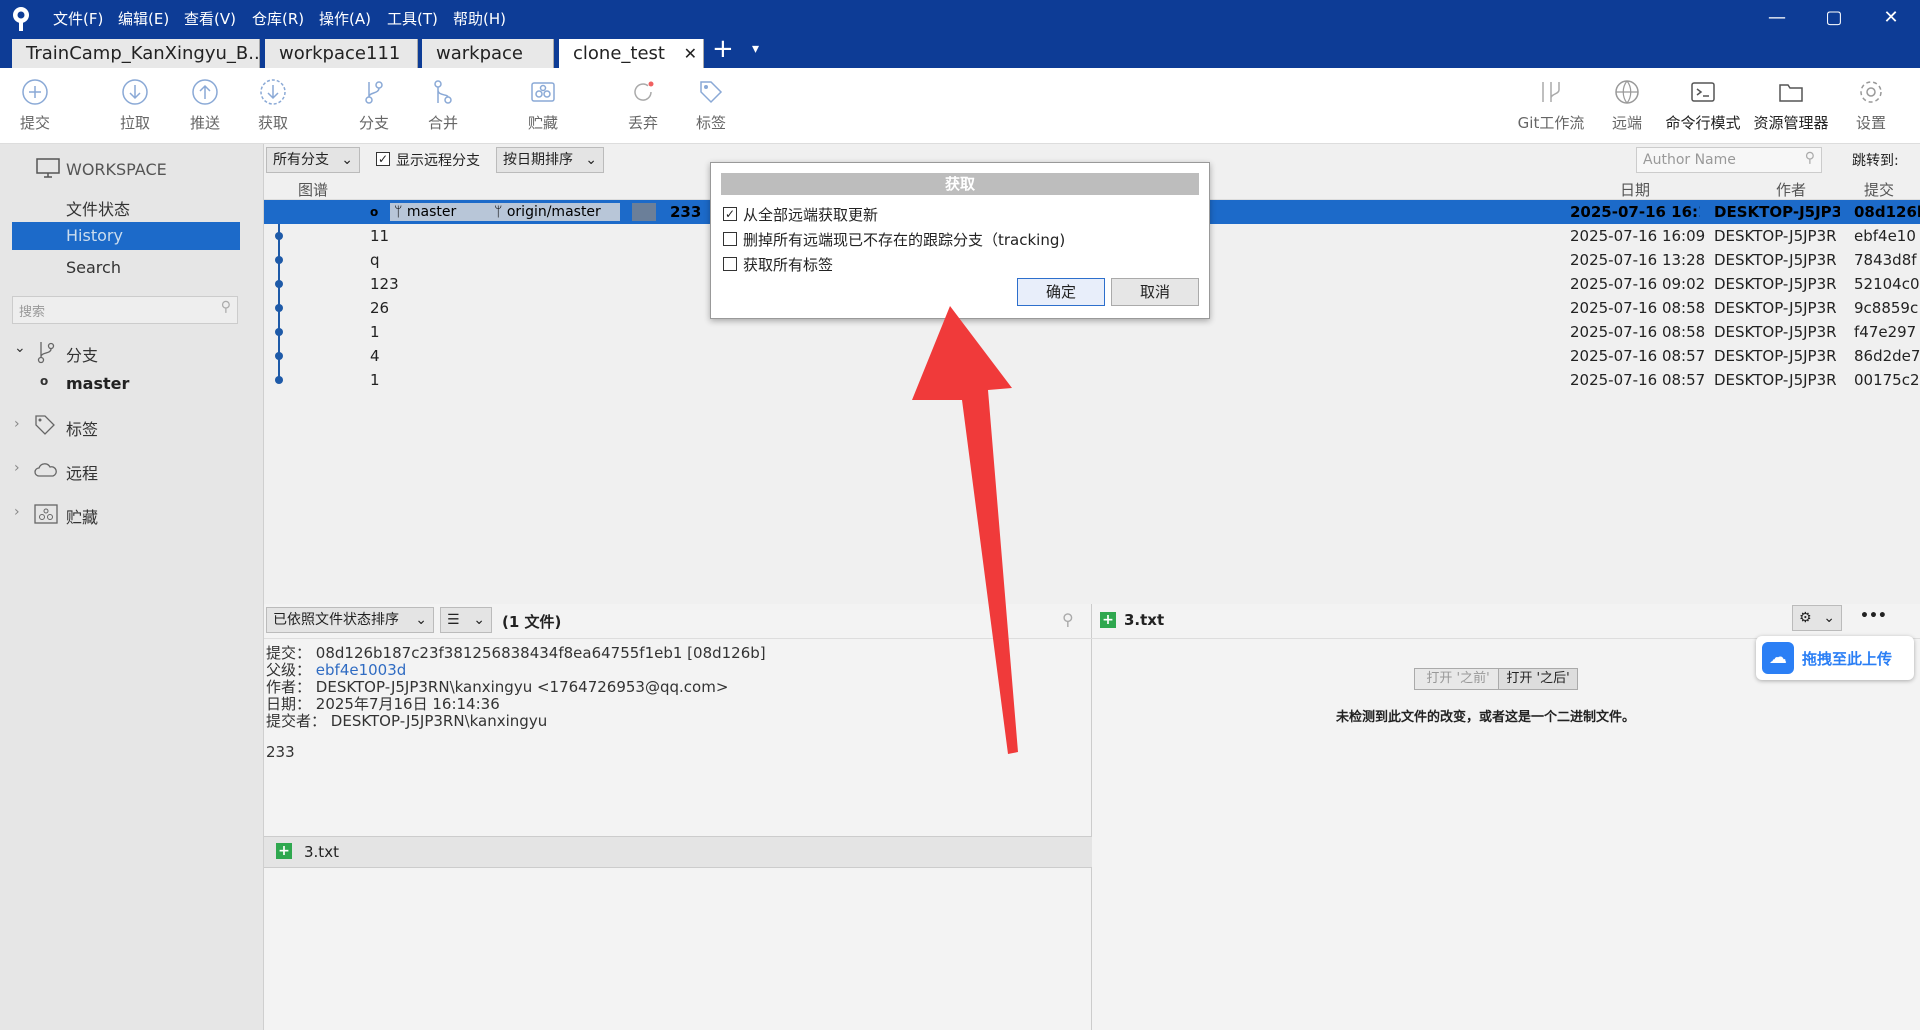 The image size is (1920, 1030). What do you see at coordinates (1775, 236) in the screenshot?
I see `commit-author: DESKTOP-J5JP3R` at bounding box center [1775, 236].